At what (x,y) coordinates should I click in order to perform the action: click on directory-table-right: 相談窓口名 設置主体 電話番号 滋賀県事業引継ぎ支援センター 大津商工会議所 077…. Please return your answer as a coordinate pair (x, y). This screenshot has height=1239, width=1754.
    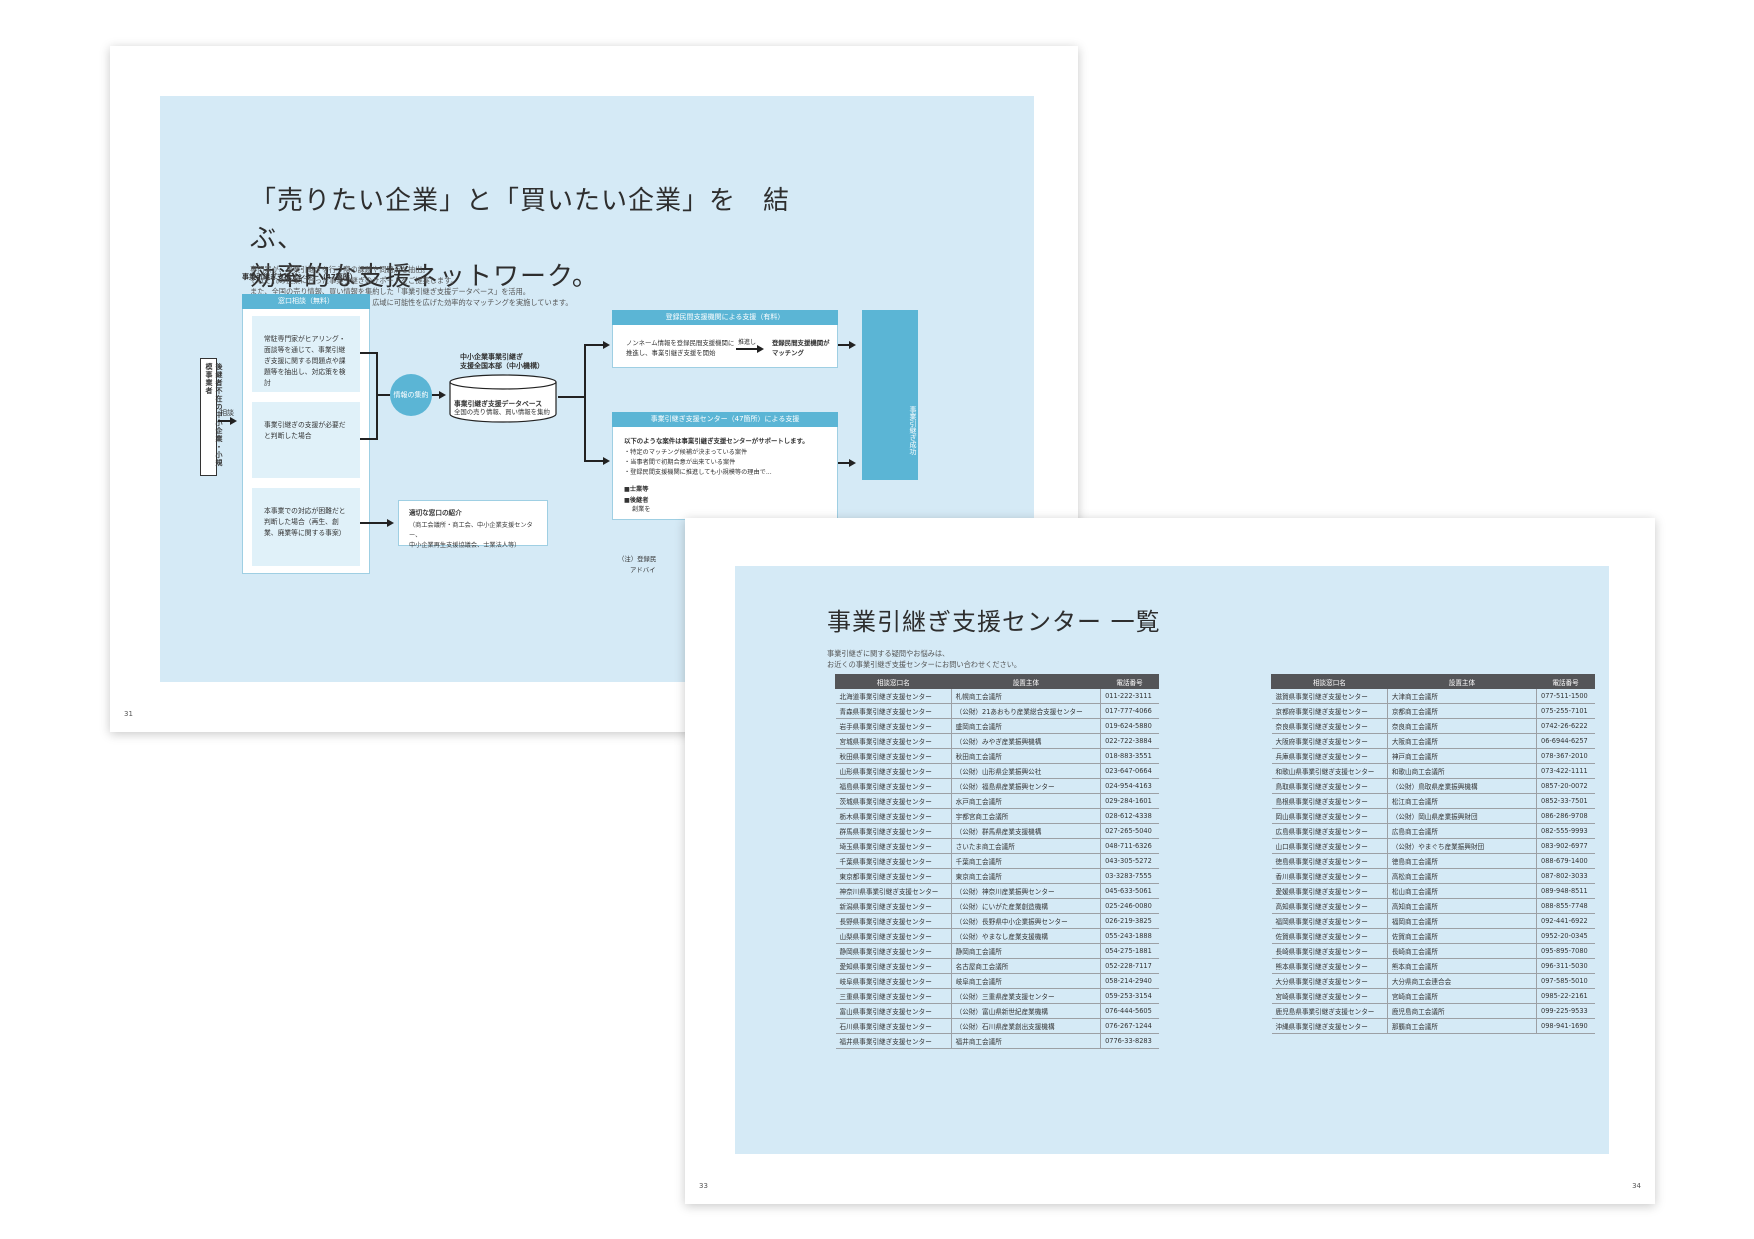
    Looking at the image, I should click on (1433, 854).